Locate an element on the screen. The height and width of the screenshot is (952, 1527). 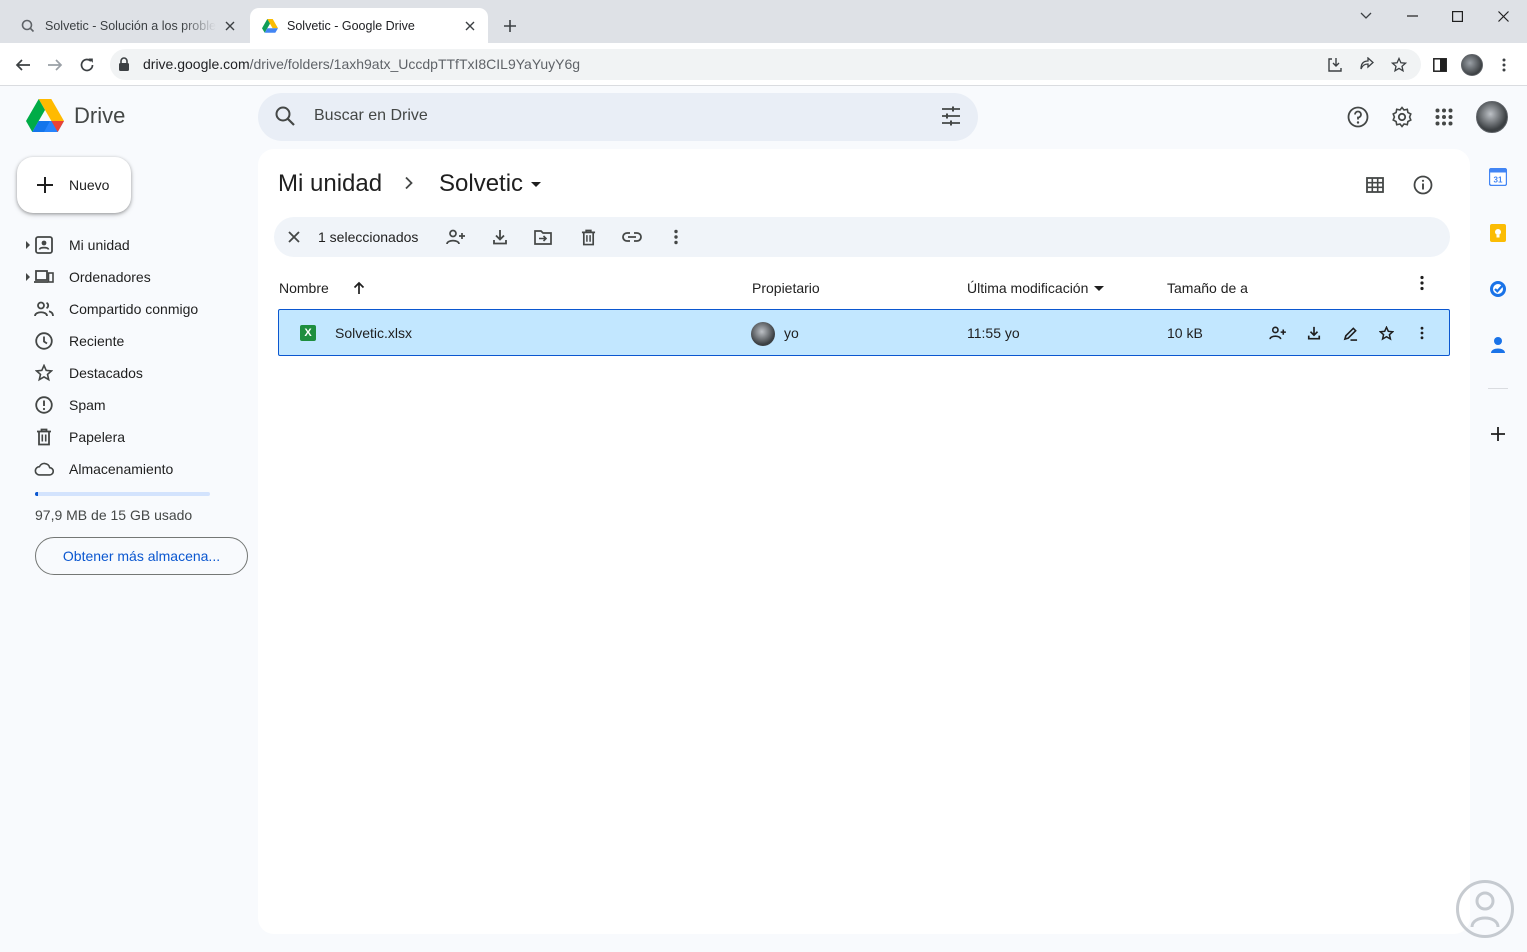
excel-file-icon: X is located at coordinates (308, 333).